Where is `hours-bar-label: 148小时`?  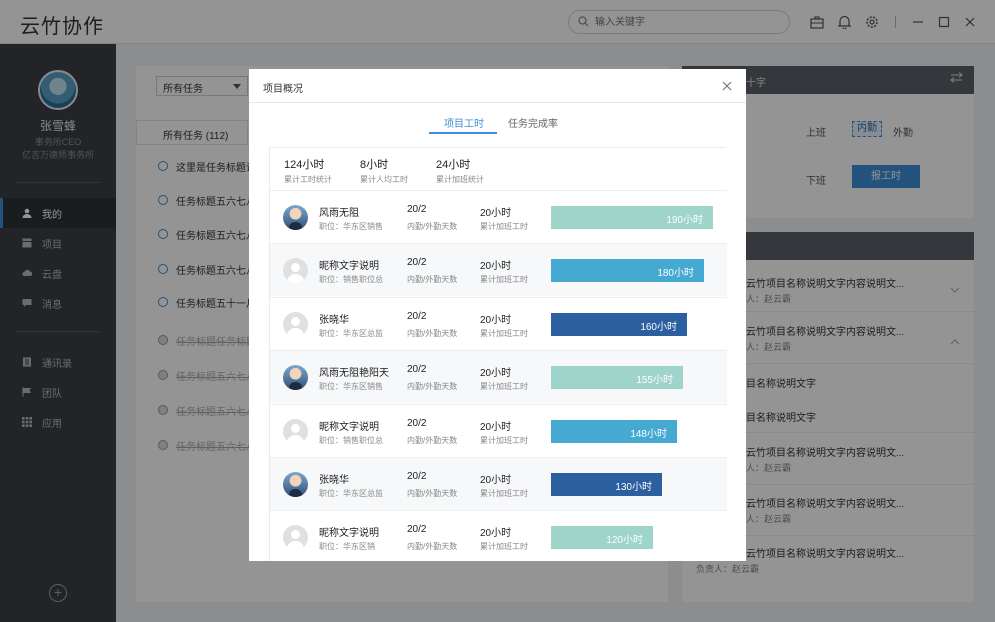 hours-bar-label: 148小时 is located at coordinates (648, 434).